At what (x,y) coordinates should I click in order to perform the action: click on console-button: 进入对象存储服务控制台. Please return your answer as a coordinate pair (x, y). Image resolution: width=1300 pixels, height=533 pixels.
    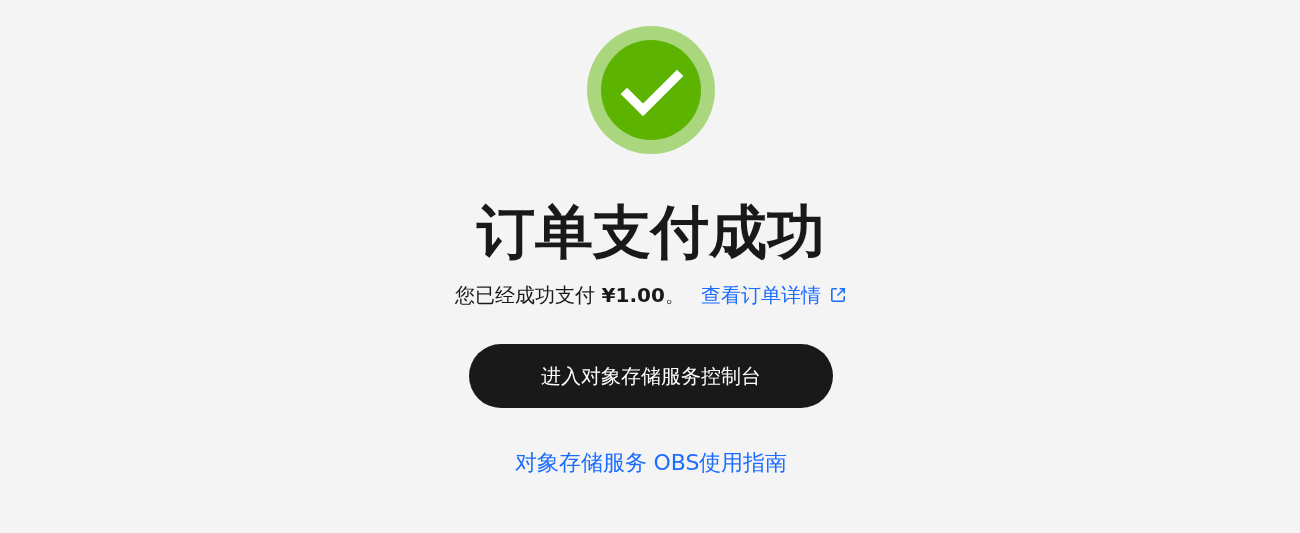
    Looking at the image, I should click on (651, 376).